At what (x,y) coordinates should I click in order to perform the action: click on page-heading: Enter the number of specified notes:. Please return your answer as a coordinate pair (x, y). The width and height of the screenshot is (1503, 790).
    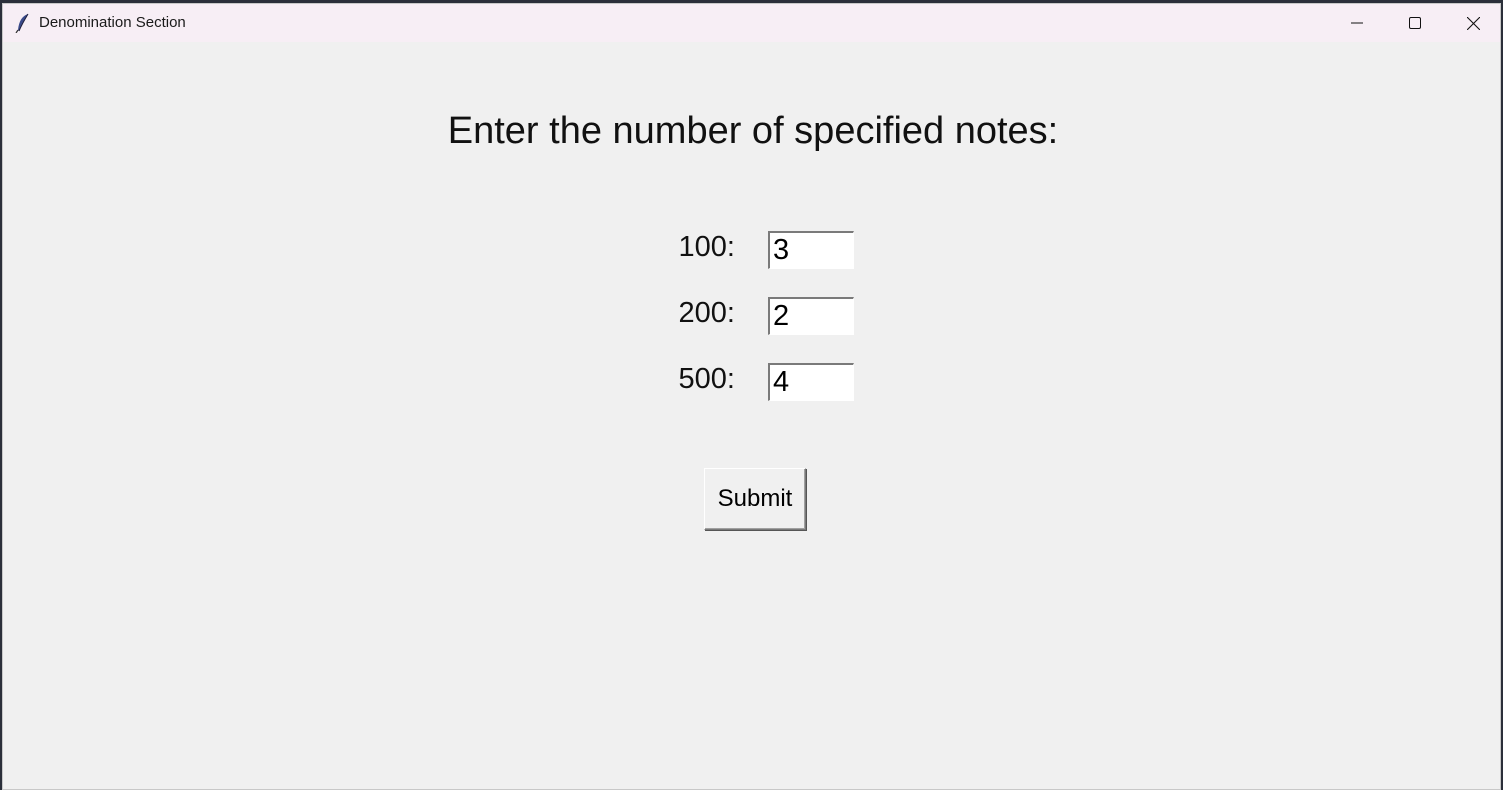
    Looking at the image, I should click on (753, 131).